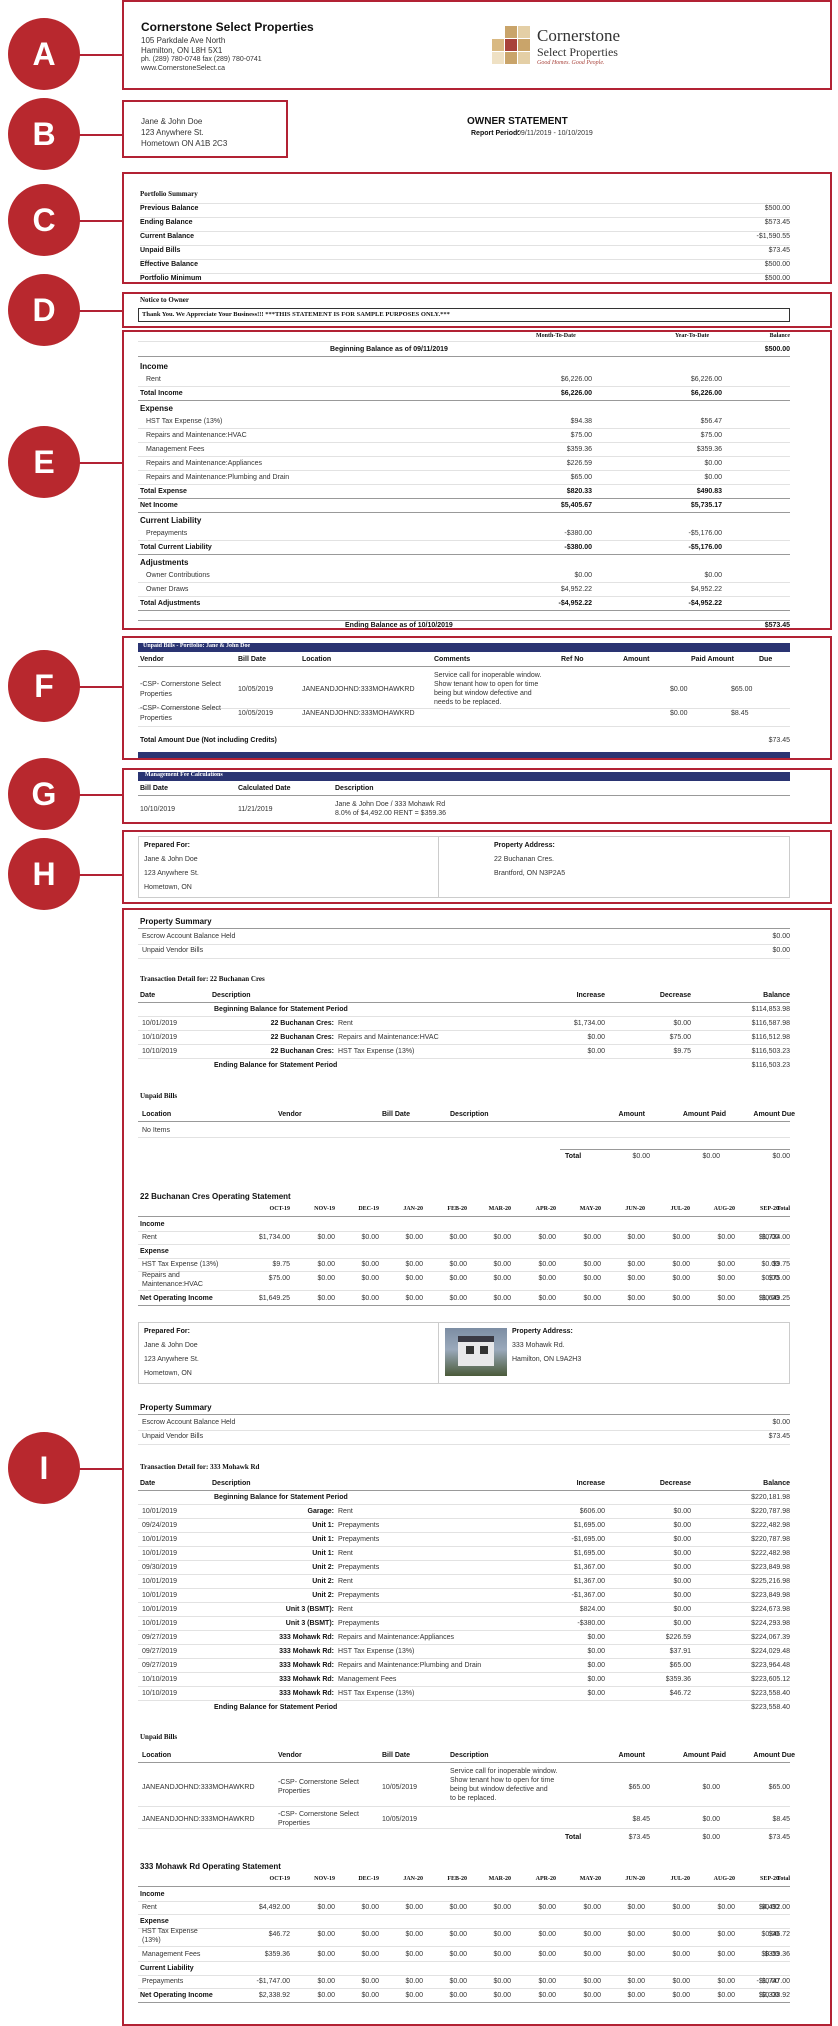  What do you see at coordinates (171, 278) in the screenshot?
I see `portfolio-row-label: Portfolio Minimum` at bounding box center [171, 278].